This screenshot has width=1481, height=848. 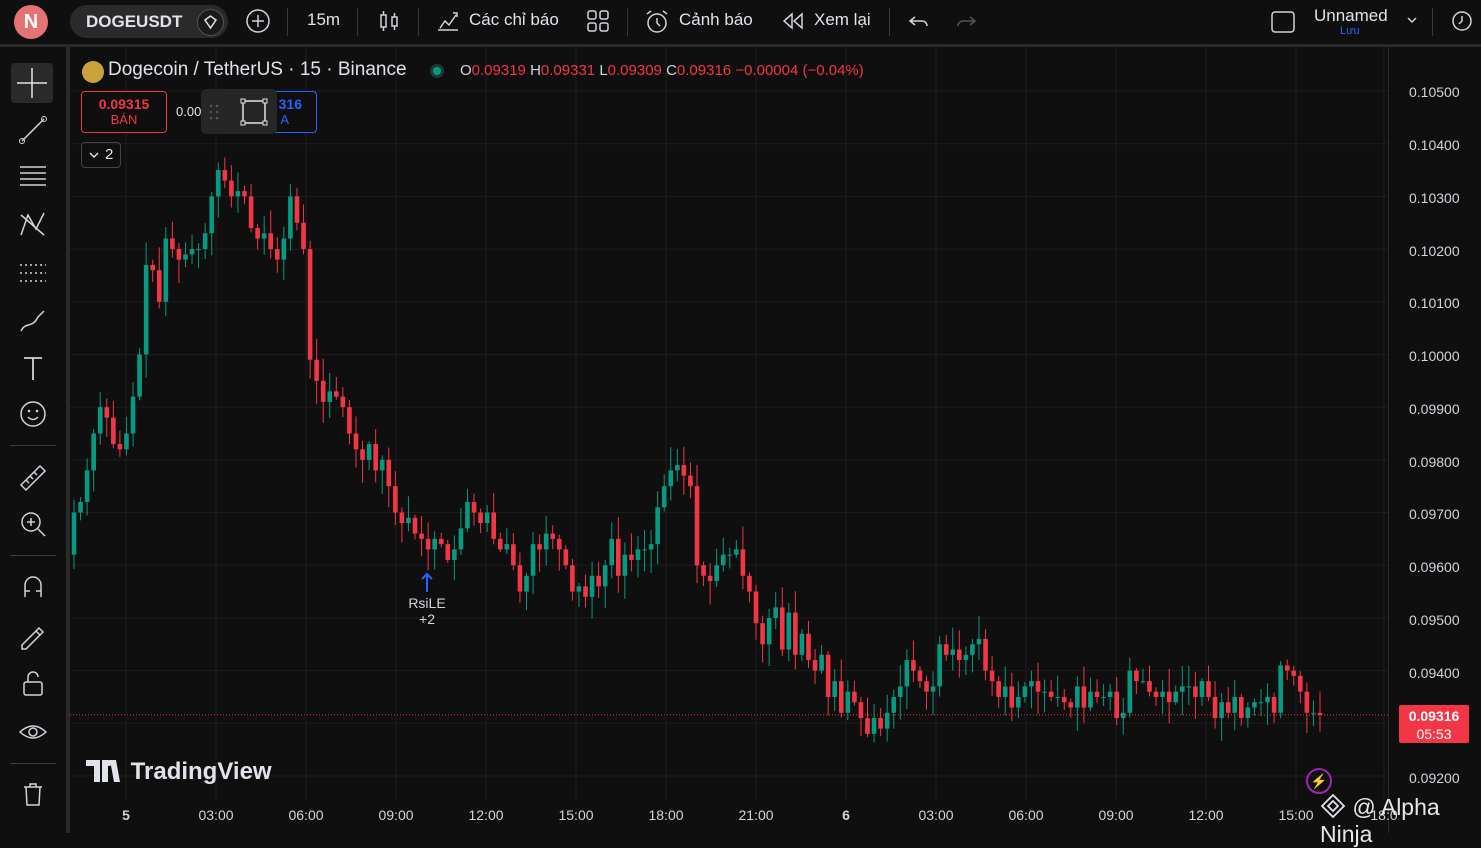 I want to click on diamond-icon, so click(x=210, y=22).